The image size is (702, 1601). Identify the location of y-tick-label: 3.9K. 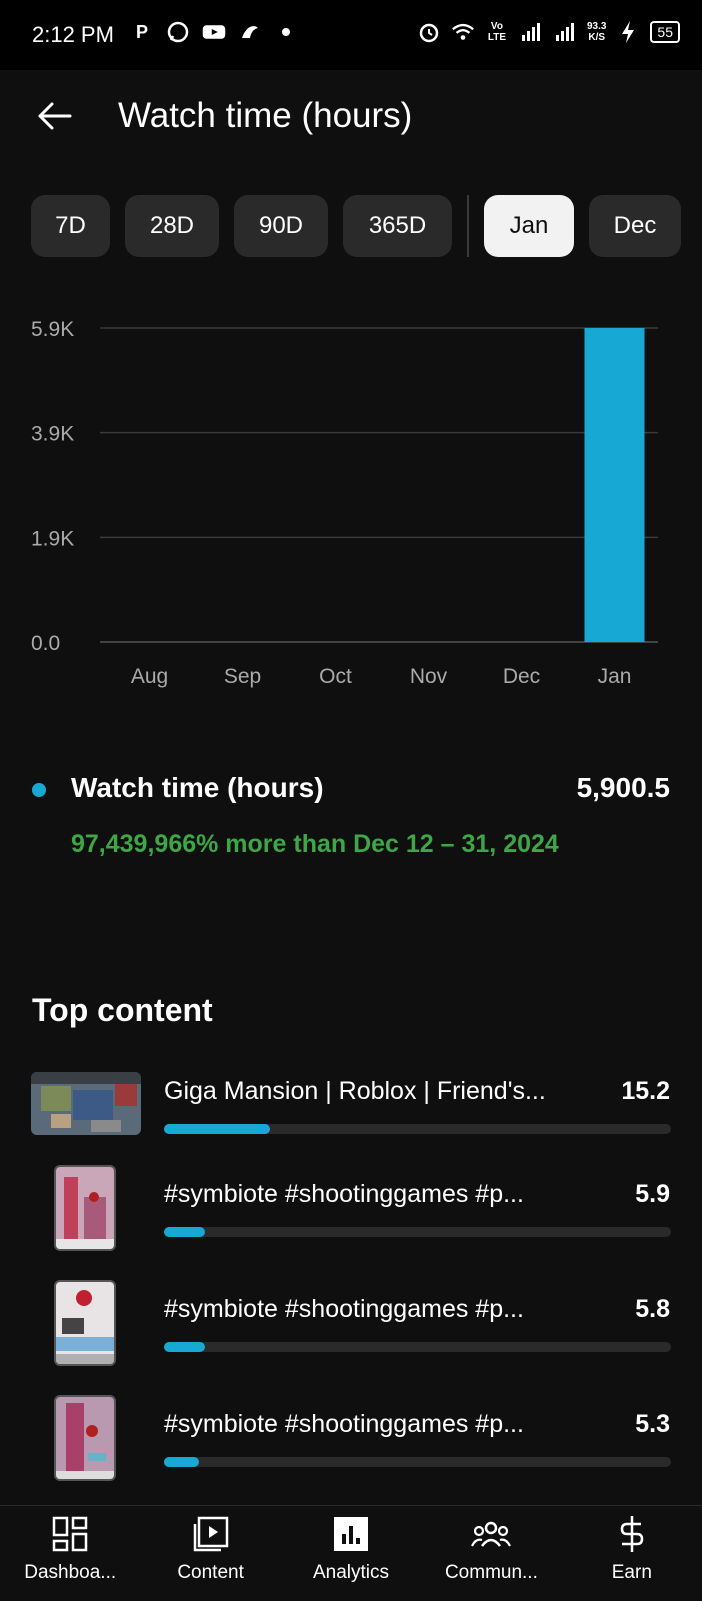
(52, 434).